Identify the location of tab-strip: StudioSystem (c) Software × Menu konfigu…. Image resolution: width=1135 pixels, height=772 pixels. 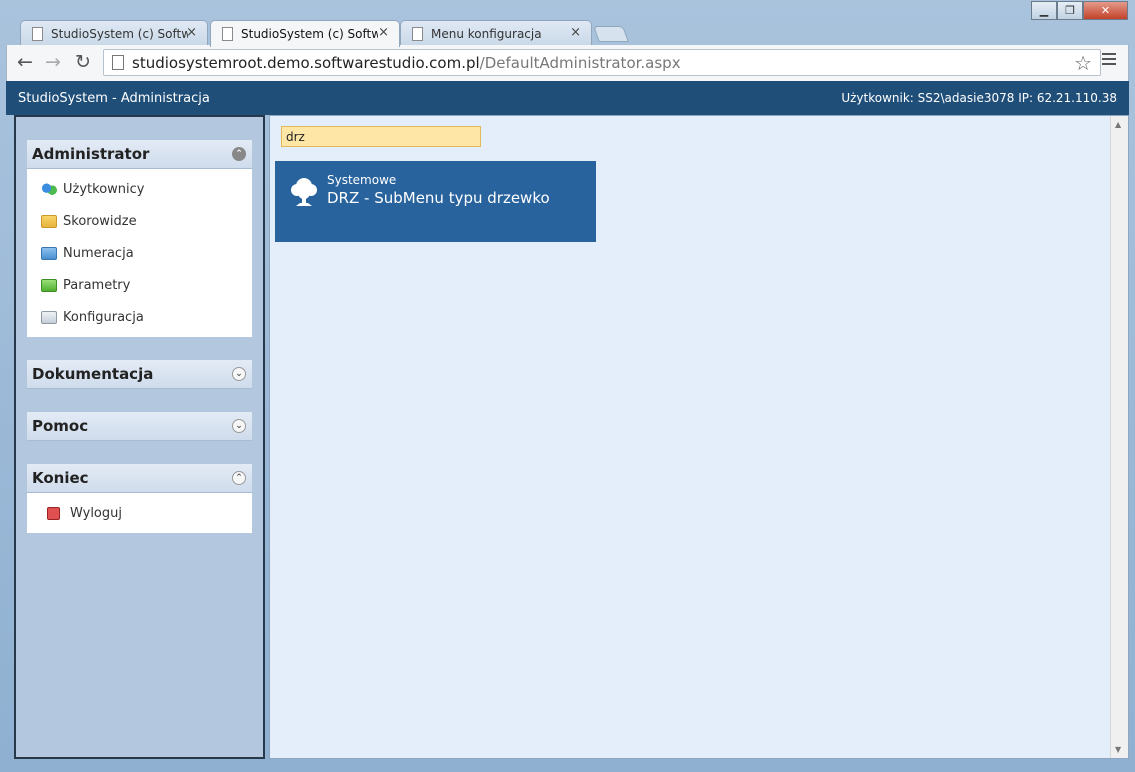
(567, 23).